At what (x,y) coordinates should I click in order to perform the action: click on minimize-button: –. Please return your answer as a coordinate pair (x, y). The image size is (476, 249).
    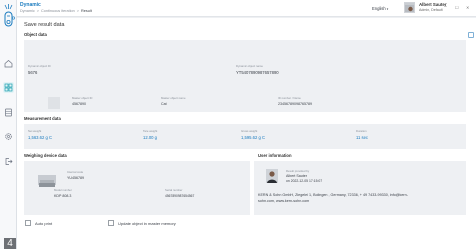
    Looking at the image, I should click on (445, 7).